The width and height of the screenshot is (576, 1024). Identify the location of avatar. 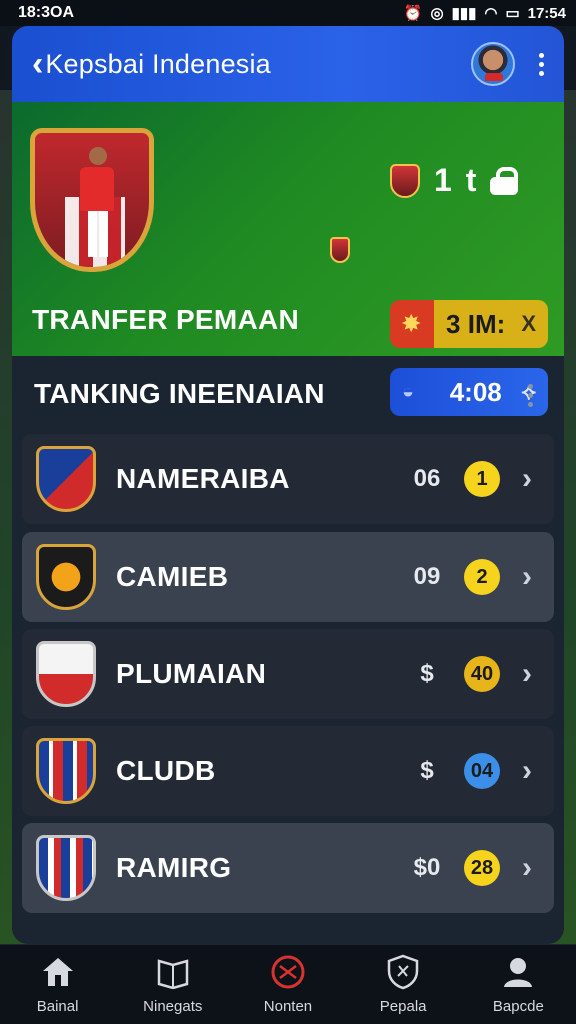
(493, 64).